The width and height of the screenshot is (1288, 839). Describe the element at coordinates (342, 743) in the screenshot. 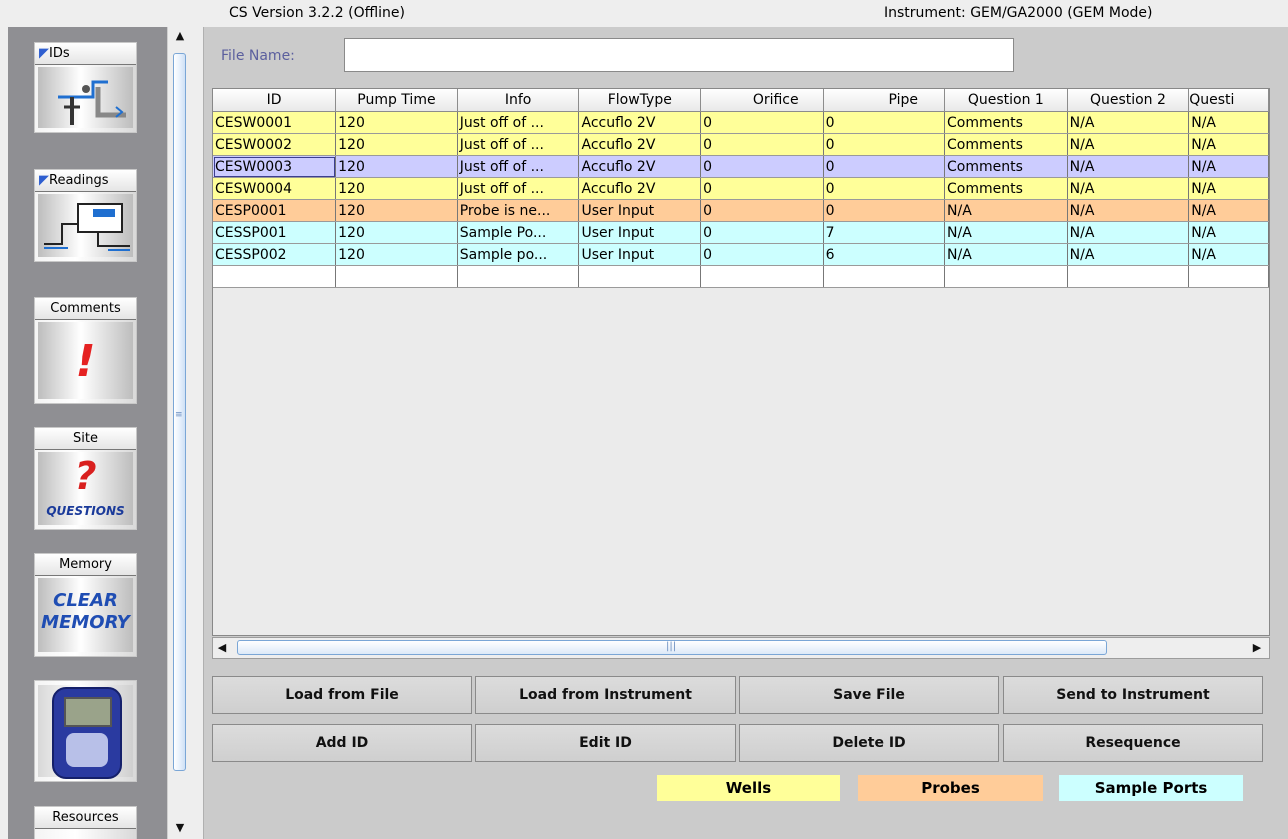

I see `add-id-button: Add ID` at that location.